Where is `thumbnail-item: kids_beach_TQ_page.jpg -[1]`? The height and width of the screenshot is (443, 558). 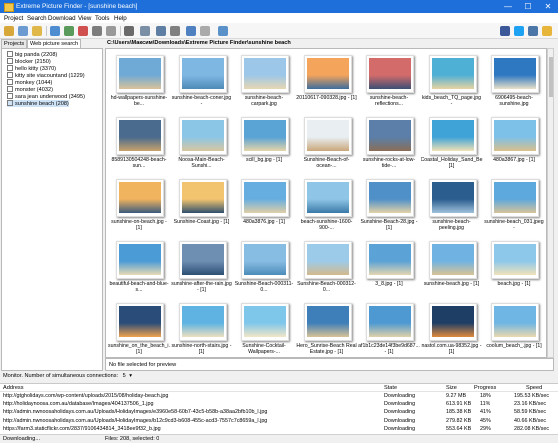
thumbnail-item: kids_beach_TQ_page.jpg -[1] is located at coordinates (452, 82).